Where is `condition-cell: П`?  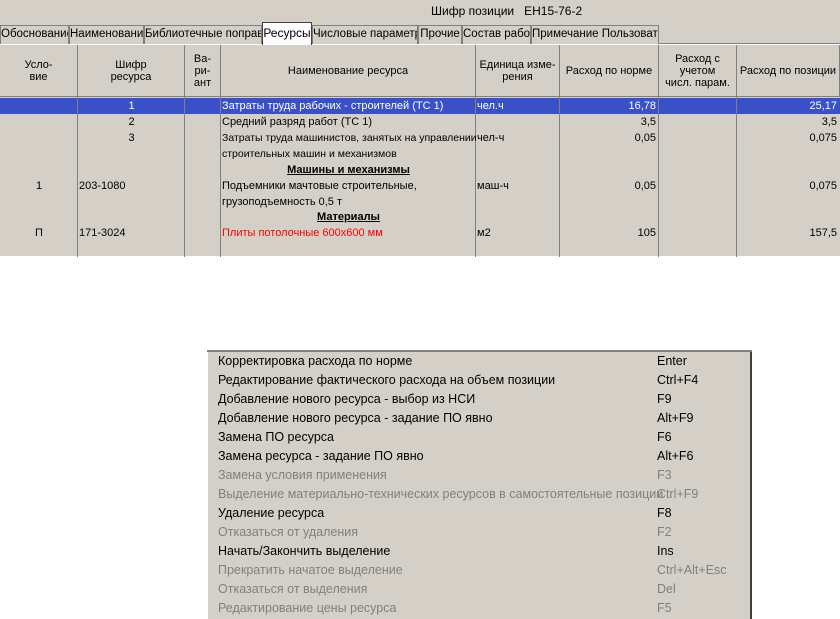
condition-cell: П is located at coordinates (39, 233).